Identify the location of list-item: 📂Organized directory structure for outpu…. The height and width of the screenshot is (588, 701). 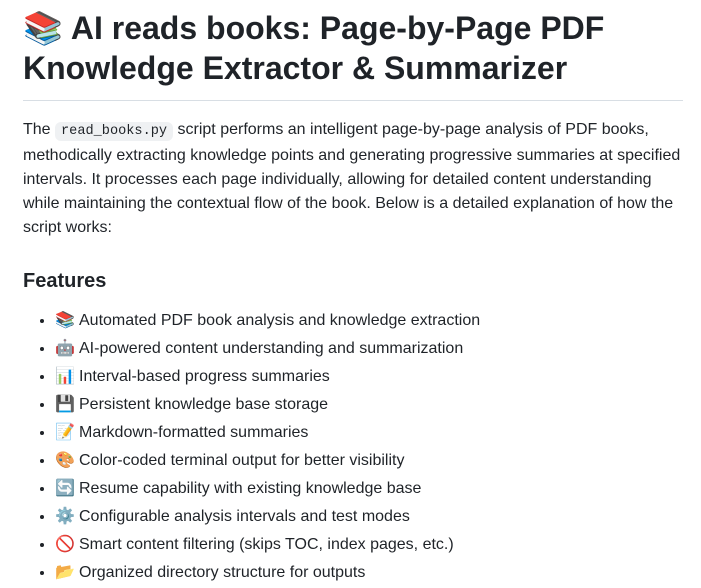
(369, 573).